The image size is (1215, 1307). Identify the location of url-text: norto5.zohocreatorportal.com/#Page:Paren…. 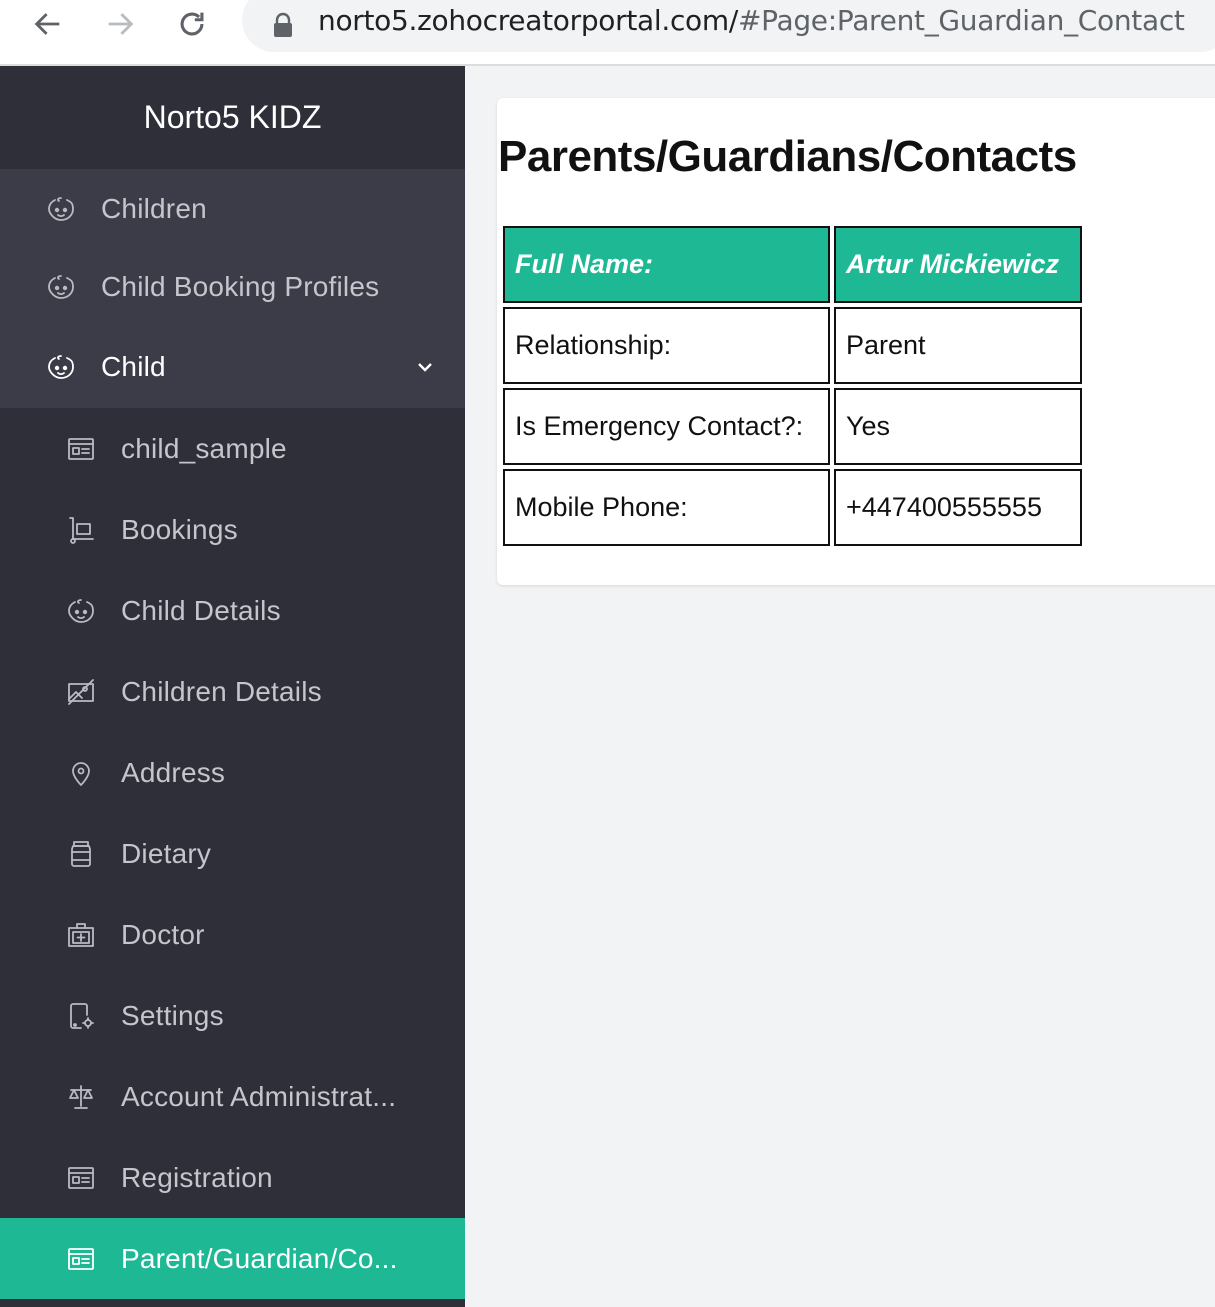
(751, 20).